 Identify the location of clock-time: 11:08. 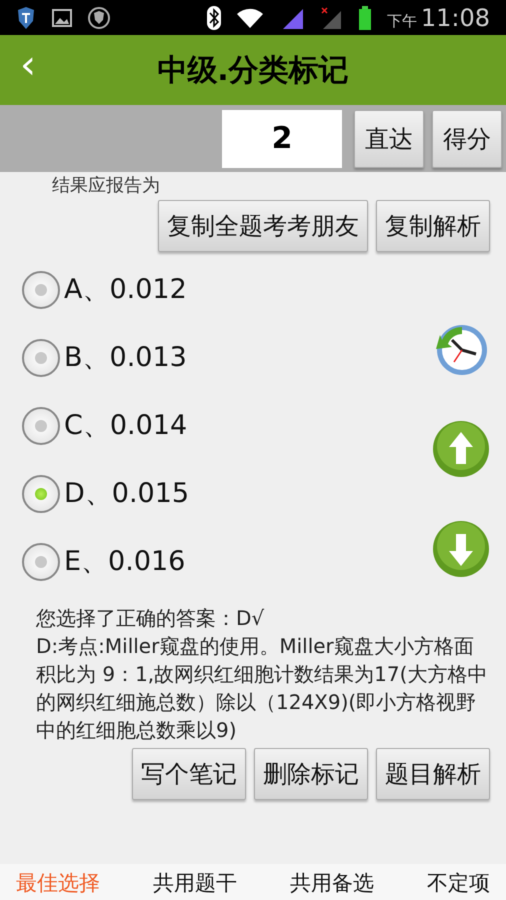
(455, 18).